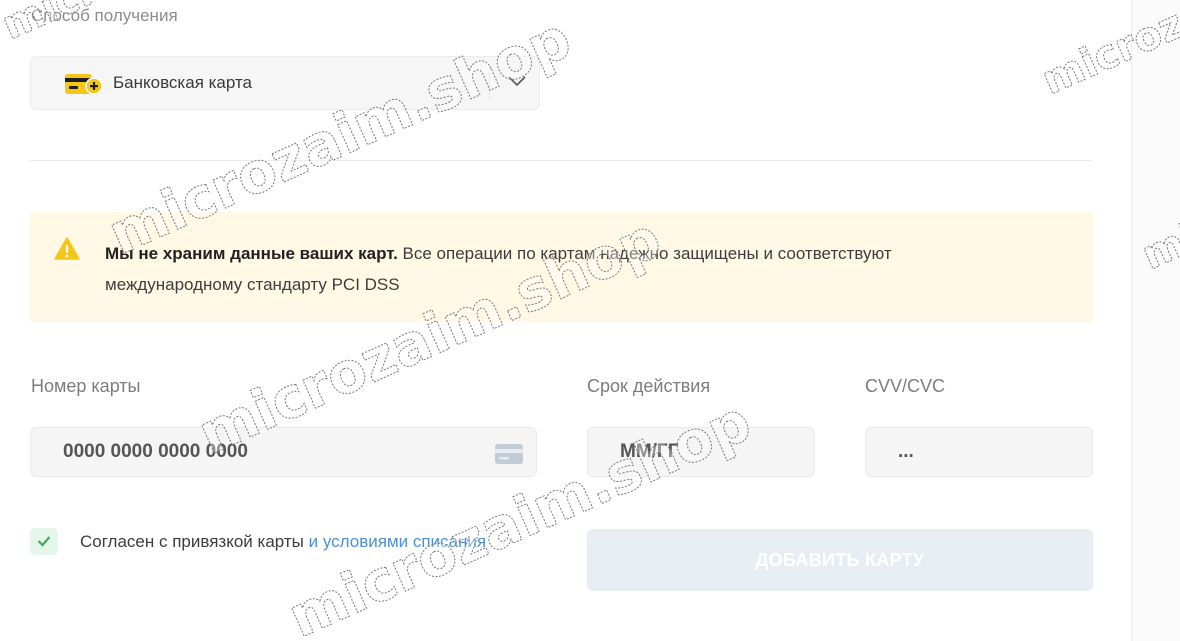 This screenshot has width=1180, height=641. Describe the element at coordinates (194, 541) in the screenshot. I see `agree-label: Согласен с привязкой карты` at that location.